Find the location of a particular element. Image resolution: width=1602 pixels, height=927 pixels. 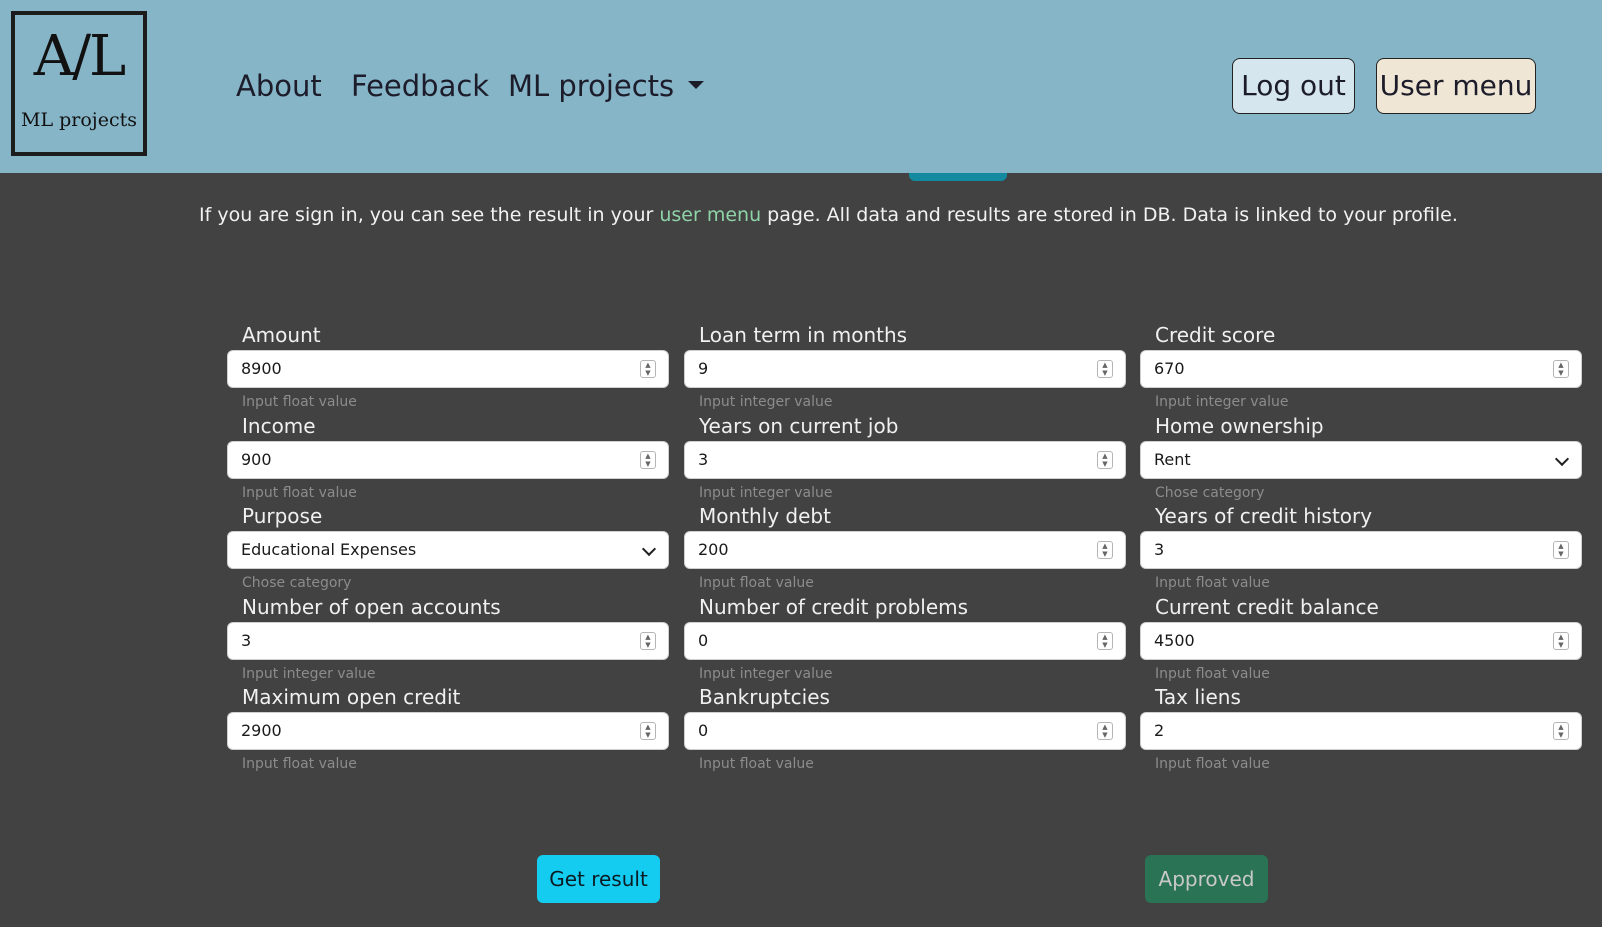

number-input: 900 ▲ ▼ is located at coordinates (448, 460).